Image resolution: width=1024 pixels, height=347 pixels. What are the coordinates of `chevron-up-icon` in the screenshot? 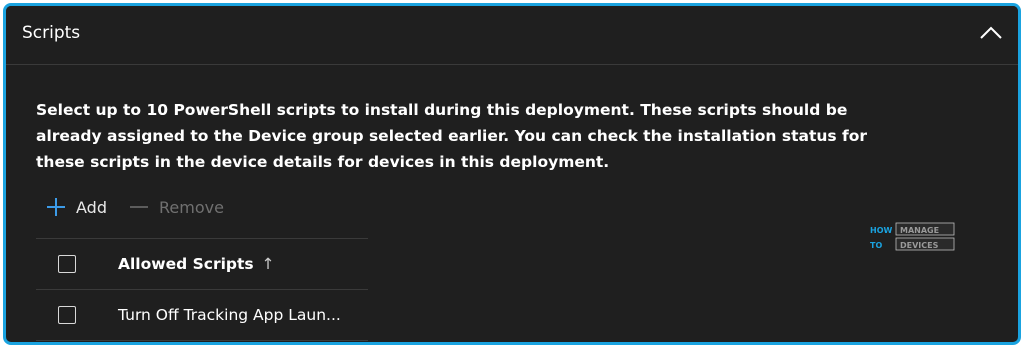 It's located at (991, 33).